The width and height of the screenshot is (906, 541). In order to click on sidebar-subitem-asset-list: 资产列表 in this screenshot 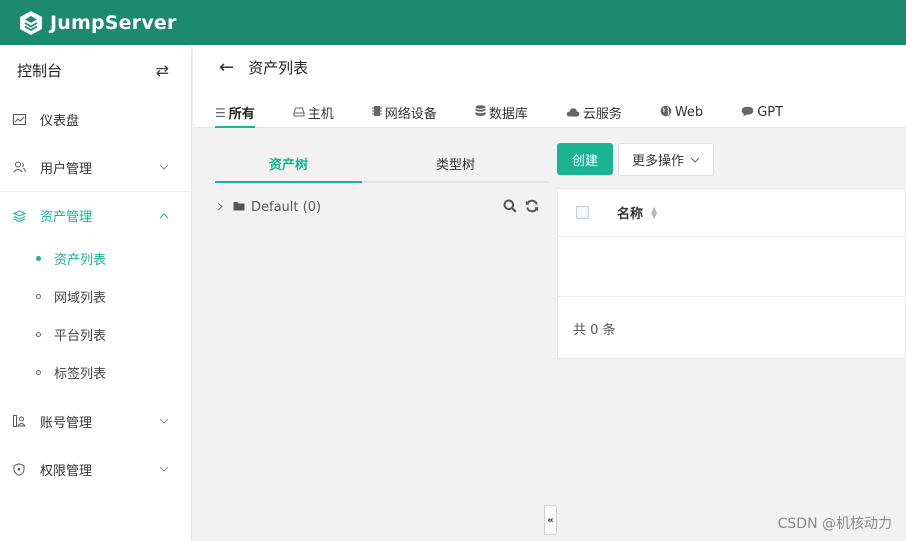, I will do `click(95, 258)`.